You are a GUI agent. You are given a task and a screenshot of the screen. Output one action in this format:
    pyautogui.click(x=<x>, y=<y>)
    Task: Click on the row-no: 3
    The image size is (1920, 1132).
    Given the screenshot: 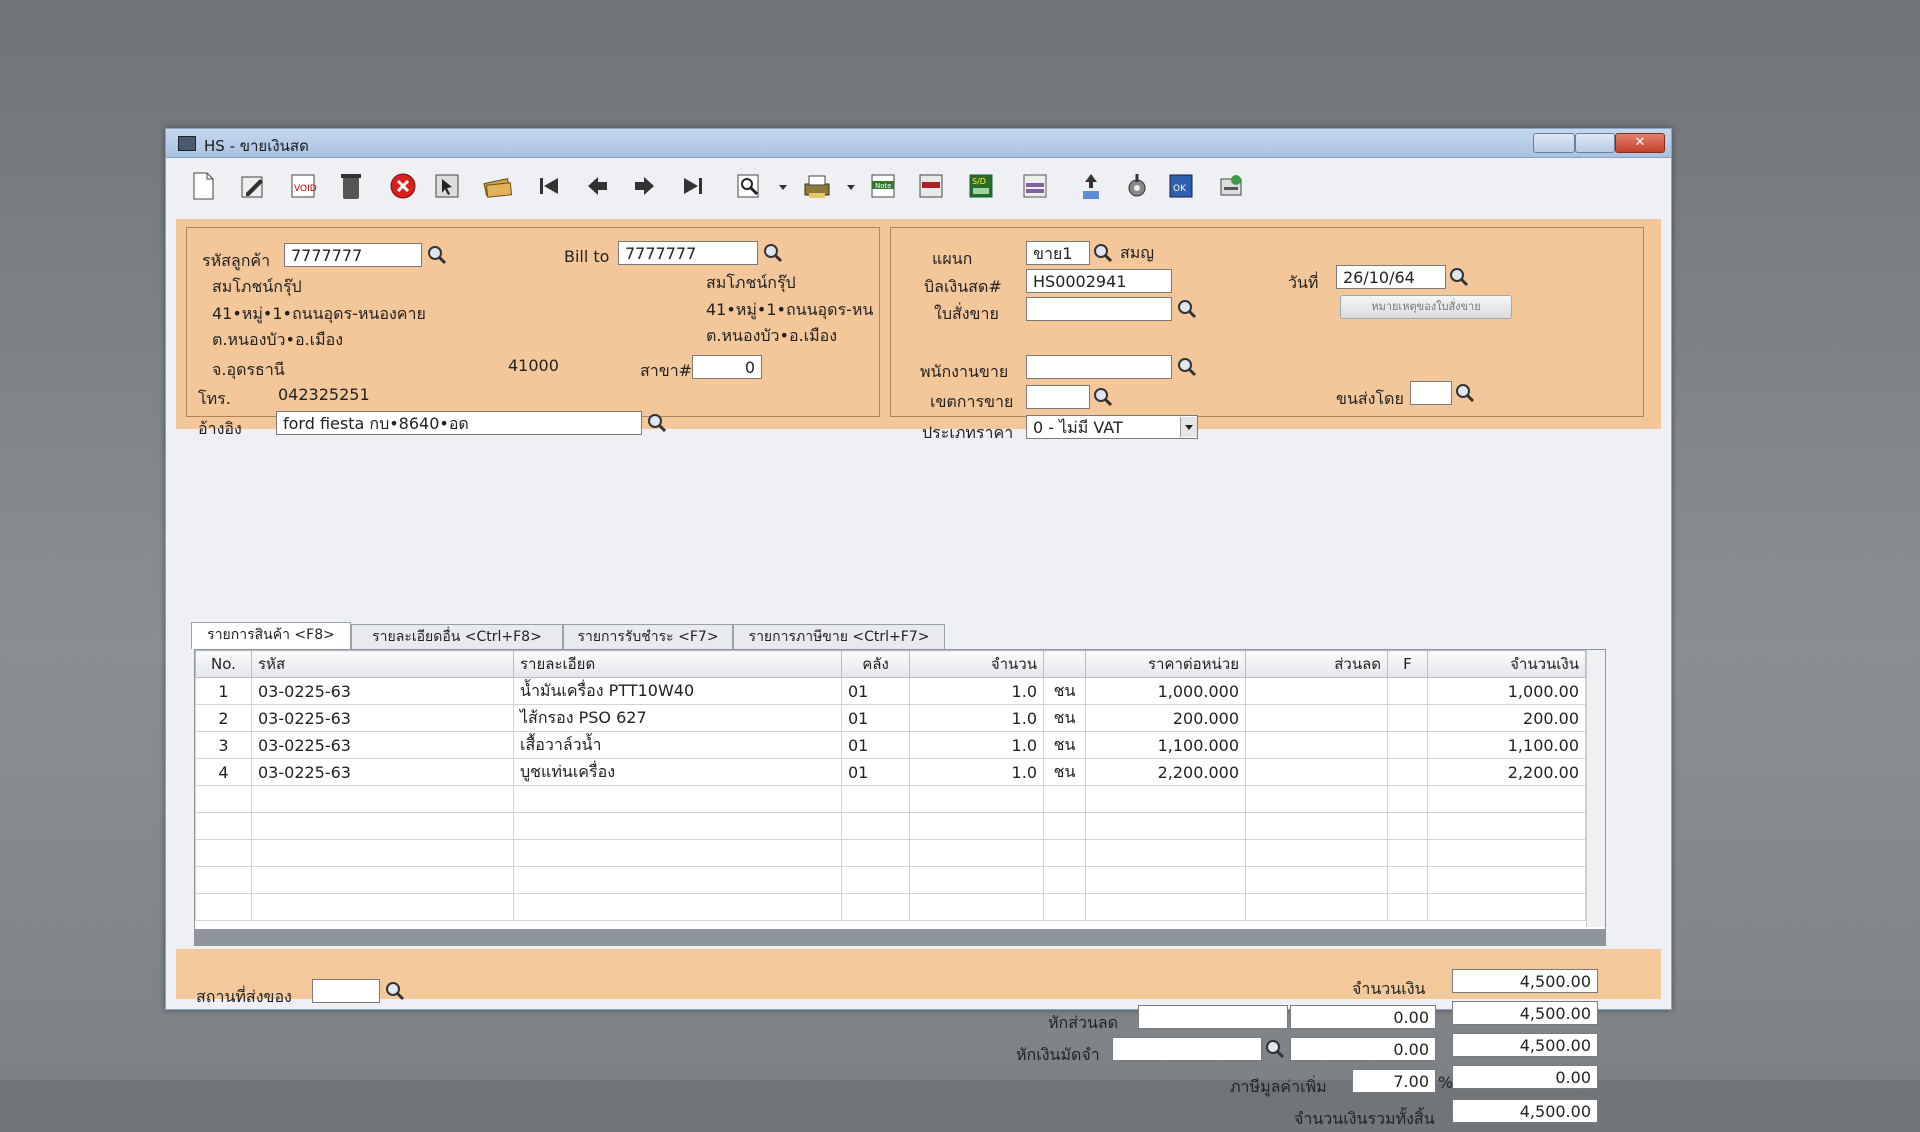 What is the action you would take?
    pyautogui.click(x=223, y=745)
    